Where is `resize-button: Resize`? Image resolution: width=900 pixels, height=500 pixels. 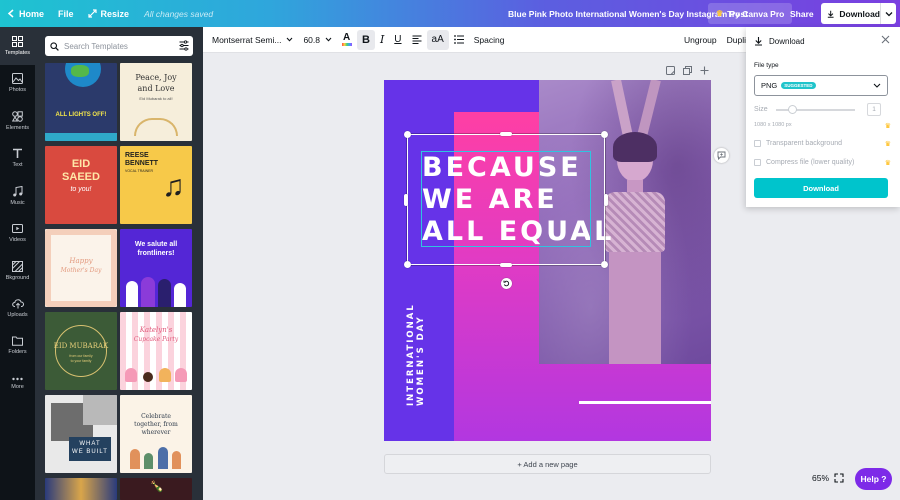
resize-button: Resize is located at coordinates (109, 13).